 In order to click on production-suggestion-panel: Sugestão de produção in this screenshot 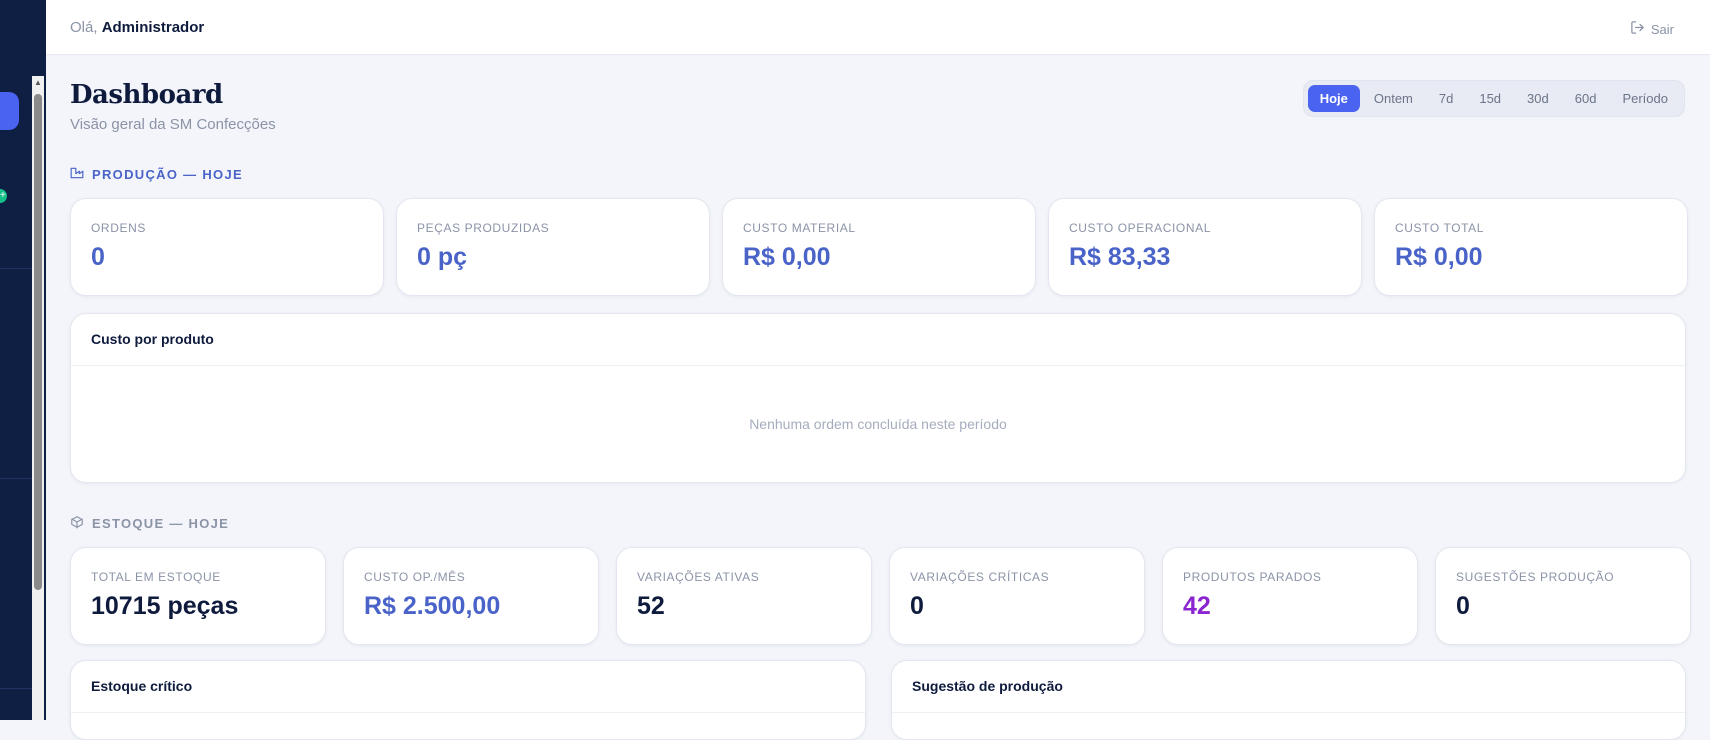, I will do `click(1288, 700)`.